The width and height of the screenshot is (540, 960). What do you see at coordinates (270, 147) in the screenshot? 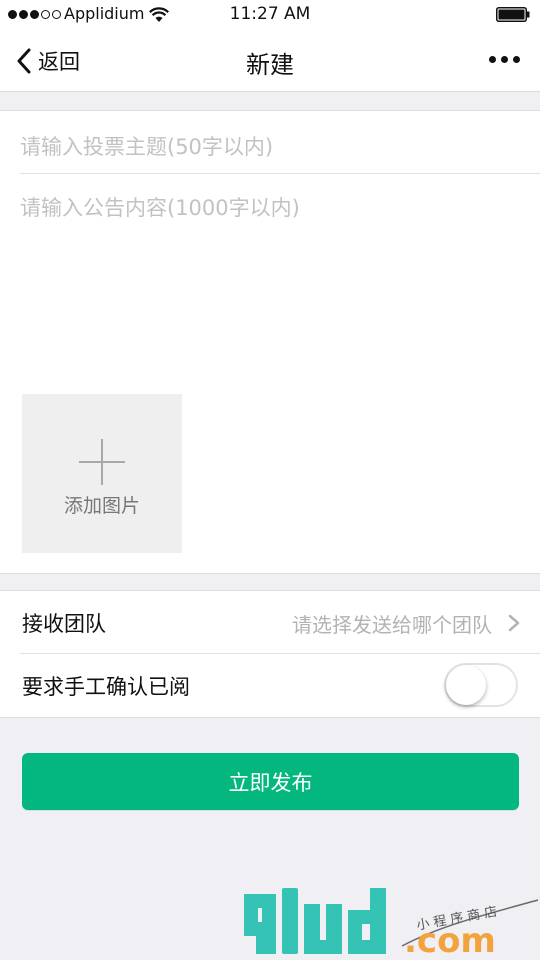
I see `subject-input` at bounding box center [270, 147].